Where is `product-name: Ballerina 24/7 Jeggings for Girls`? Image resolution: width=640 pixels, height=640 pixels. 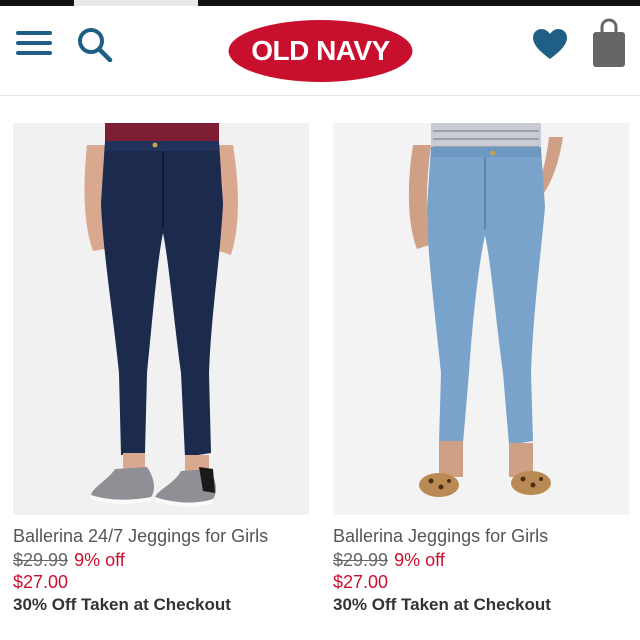 product-name: Ballerina 24/7 Jeggings for Girls is located at coordinates (140, 536).